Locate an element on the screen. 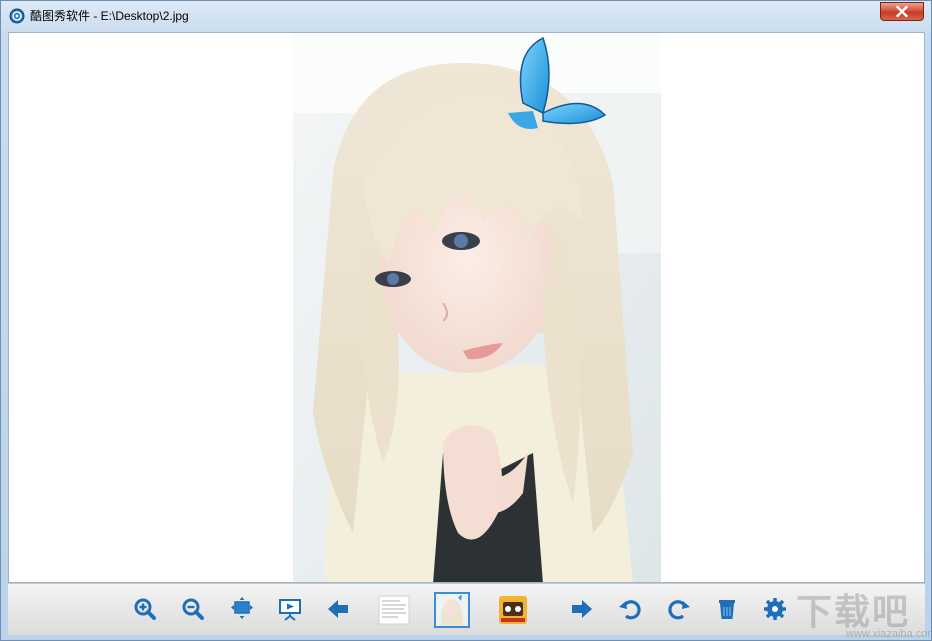  app-logo-icon is located at coordinates (17, 16).